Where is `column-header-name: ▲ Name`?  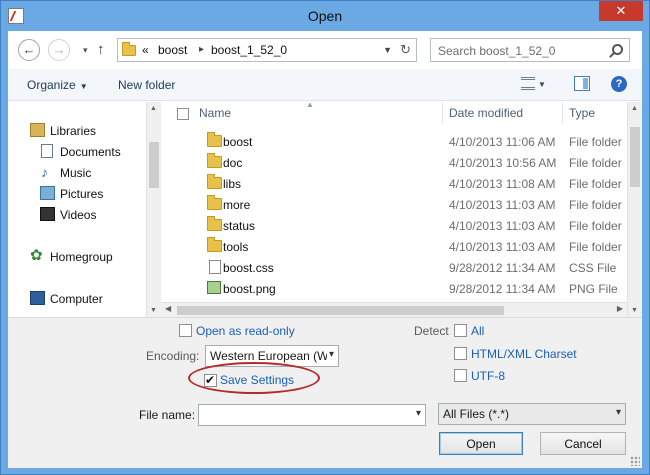
column-header-name: ▲ Name is located at coordinates (302, 113).